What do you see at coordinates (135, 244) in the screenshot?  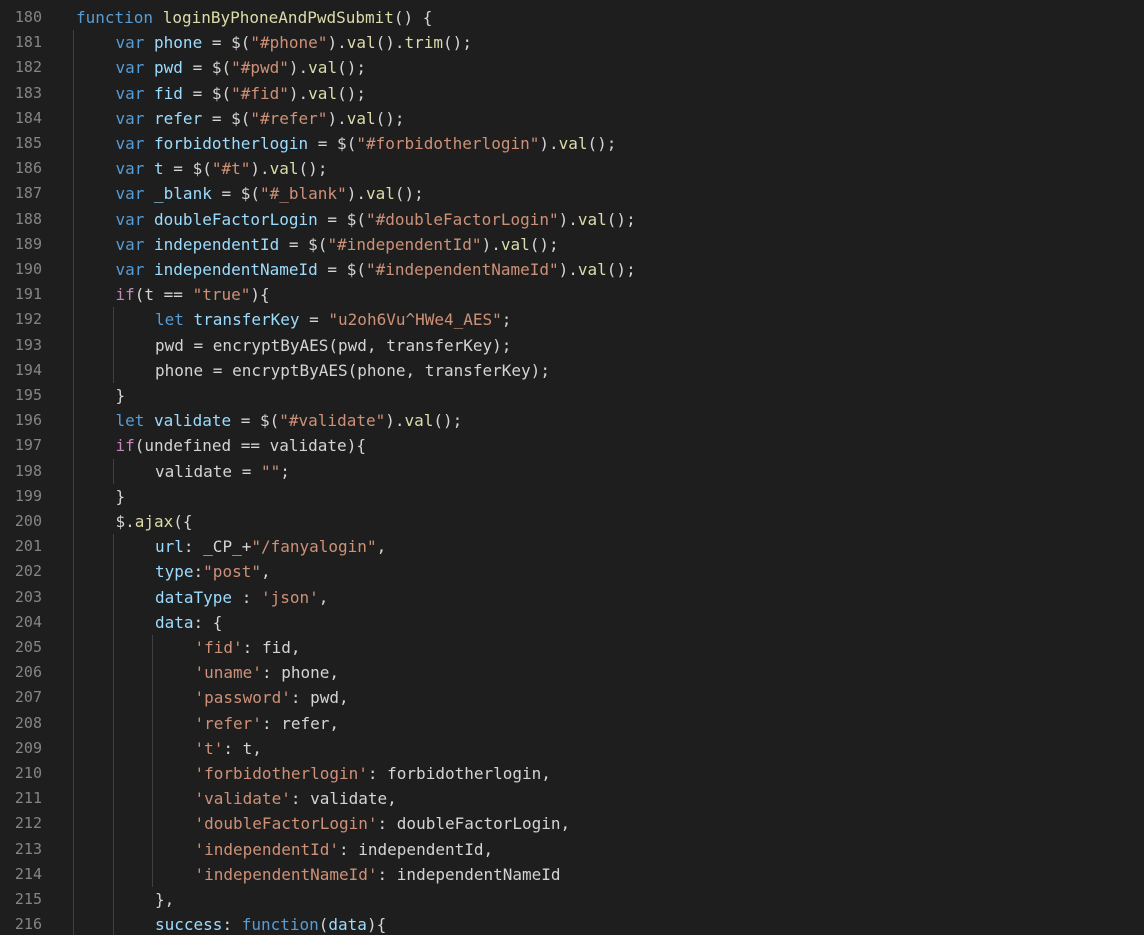 I see `code-token: var` at bounding box center [135, 244].